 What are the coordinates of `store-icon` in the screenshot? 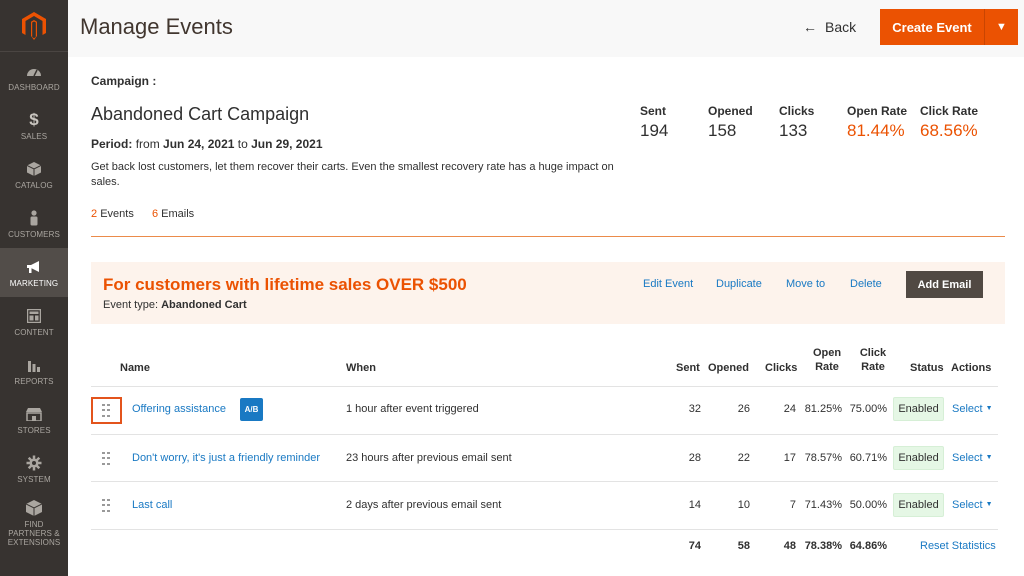 It's located at (34, 414).